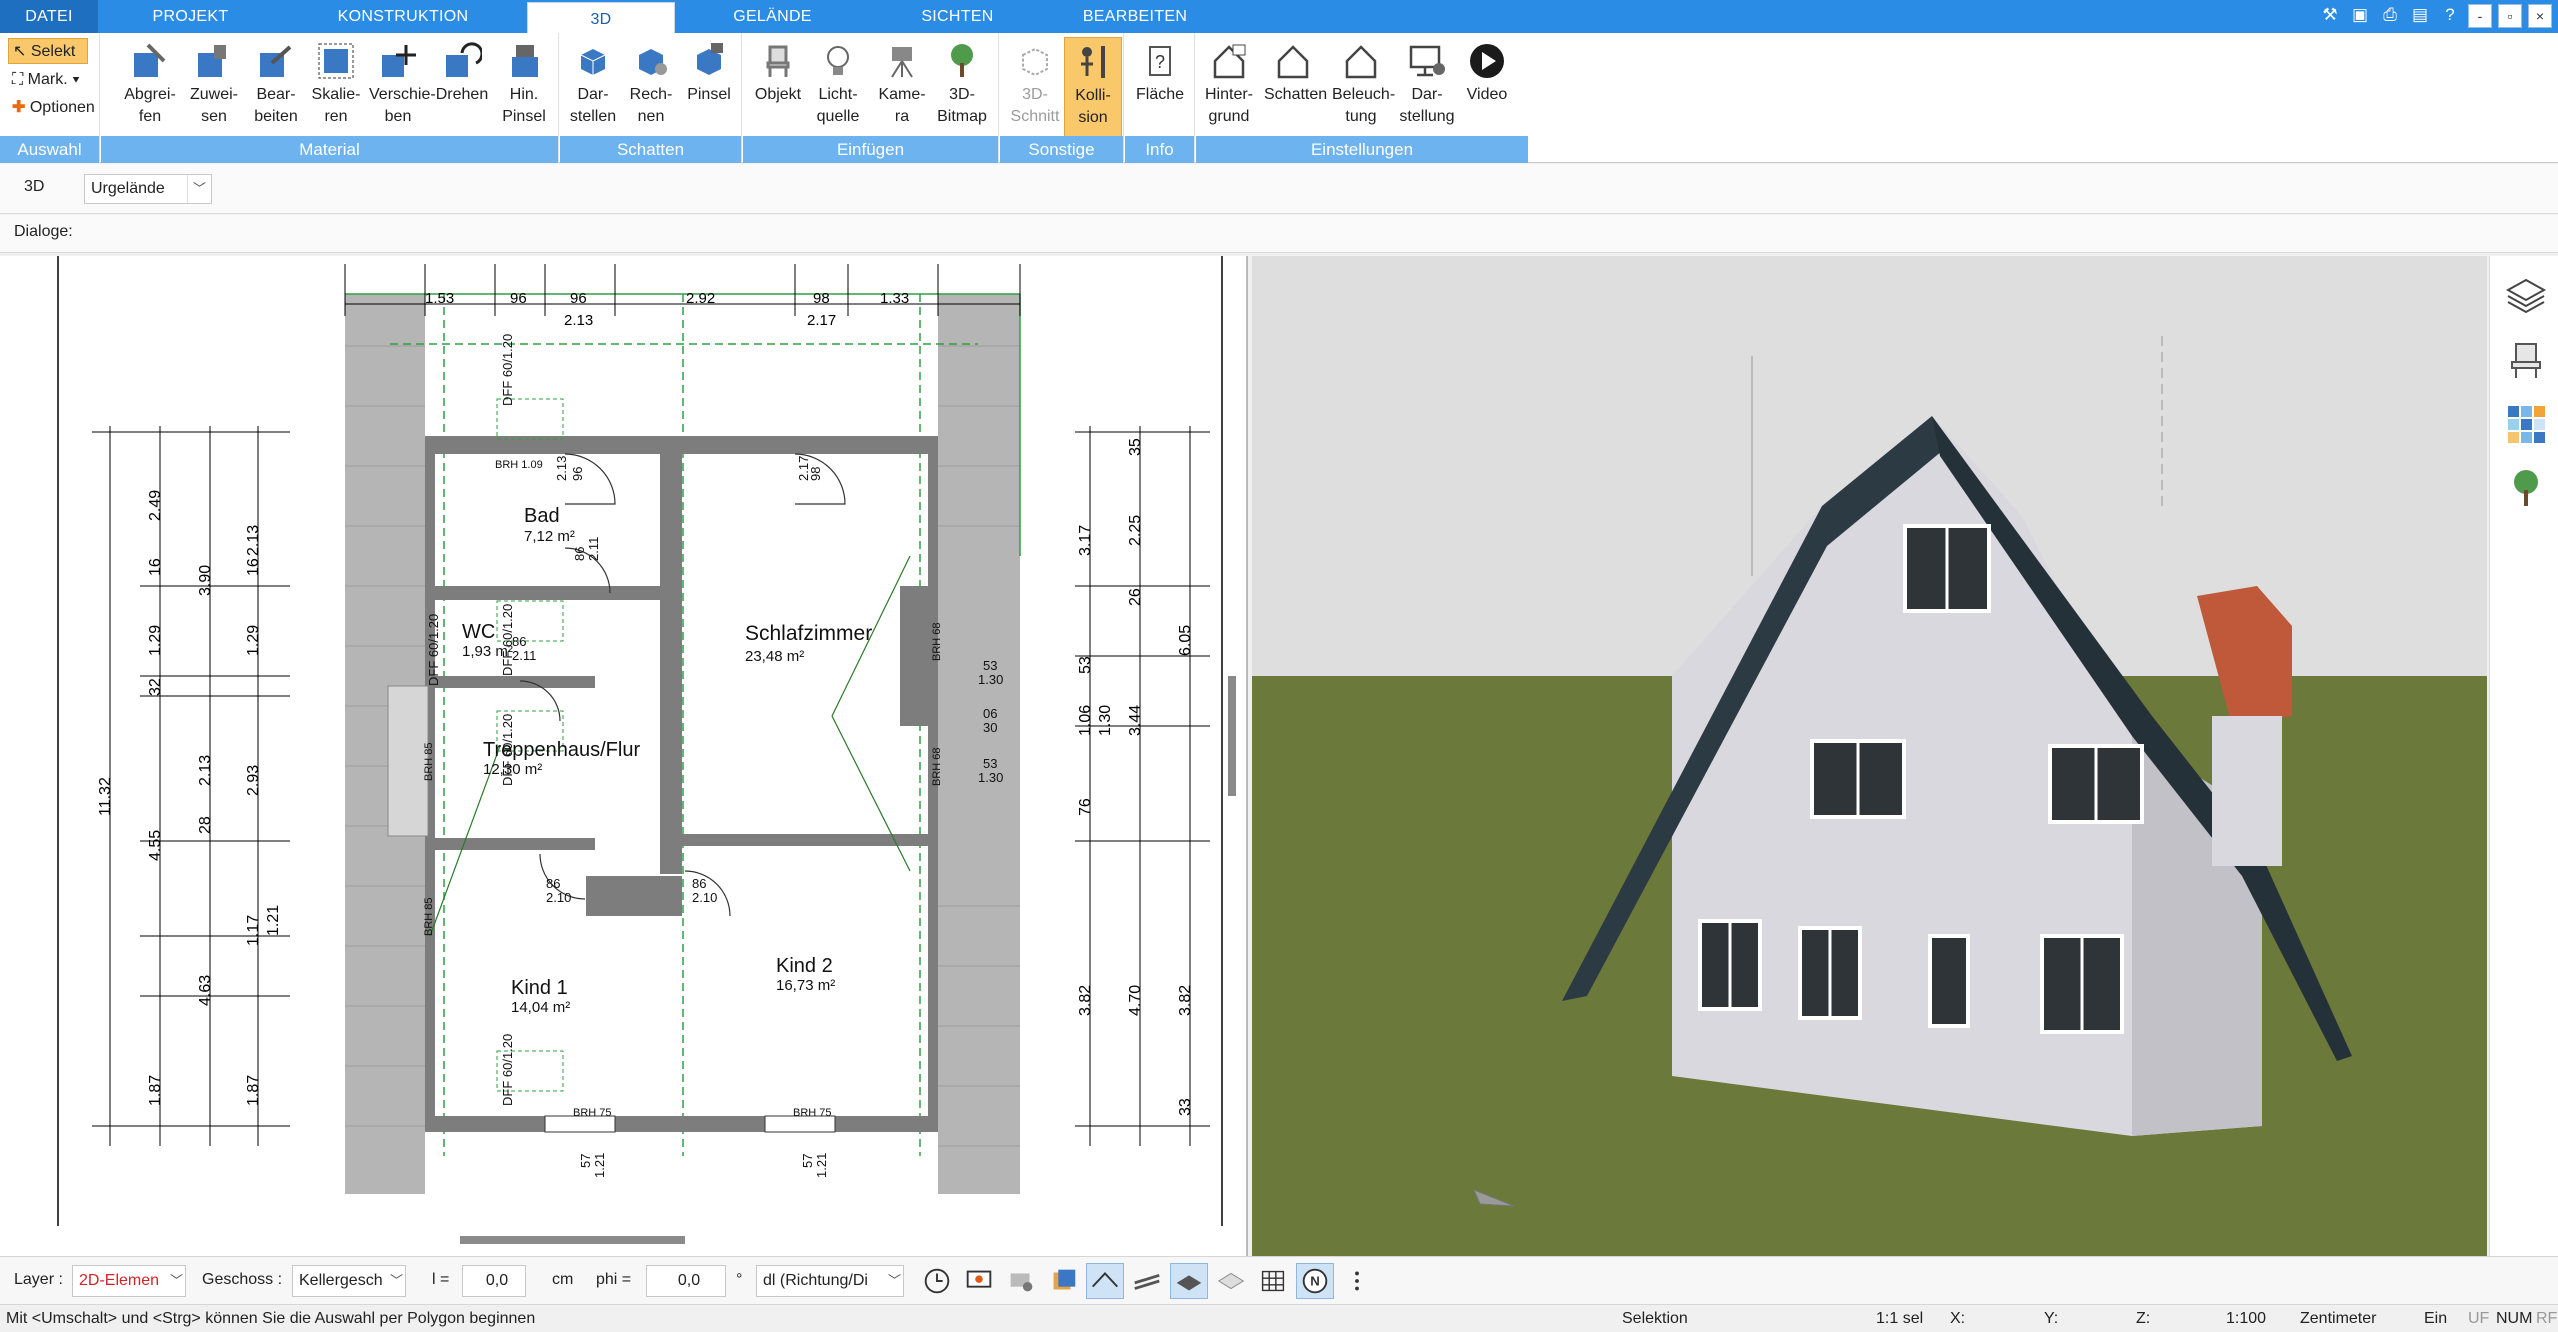 This screenshot has height=1332, width=2558. I want to click on insert-bitmap-button: 3D- Bitmap, so click(962, 87).